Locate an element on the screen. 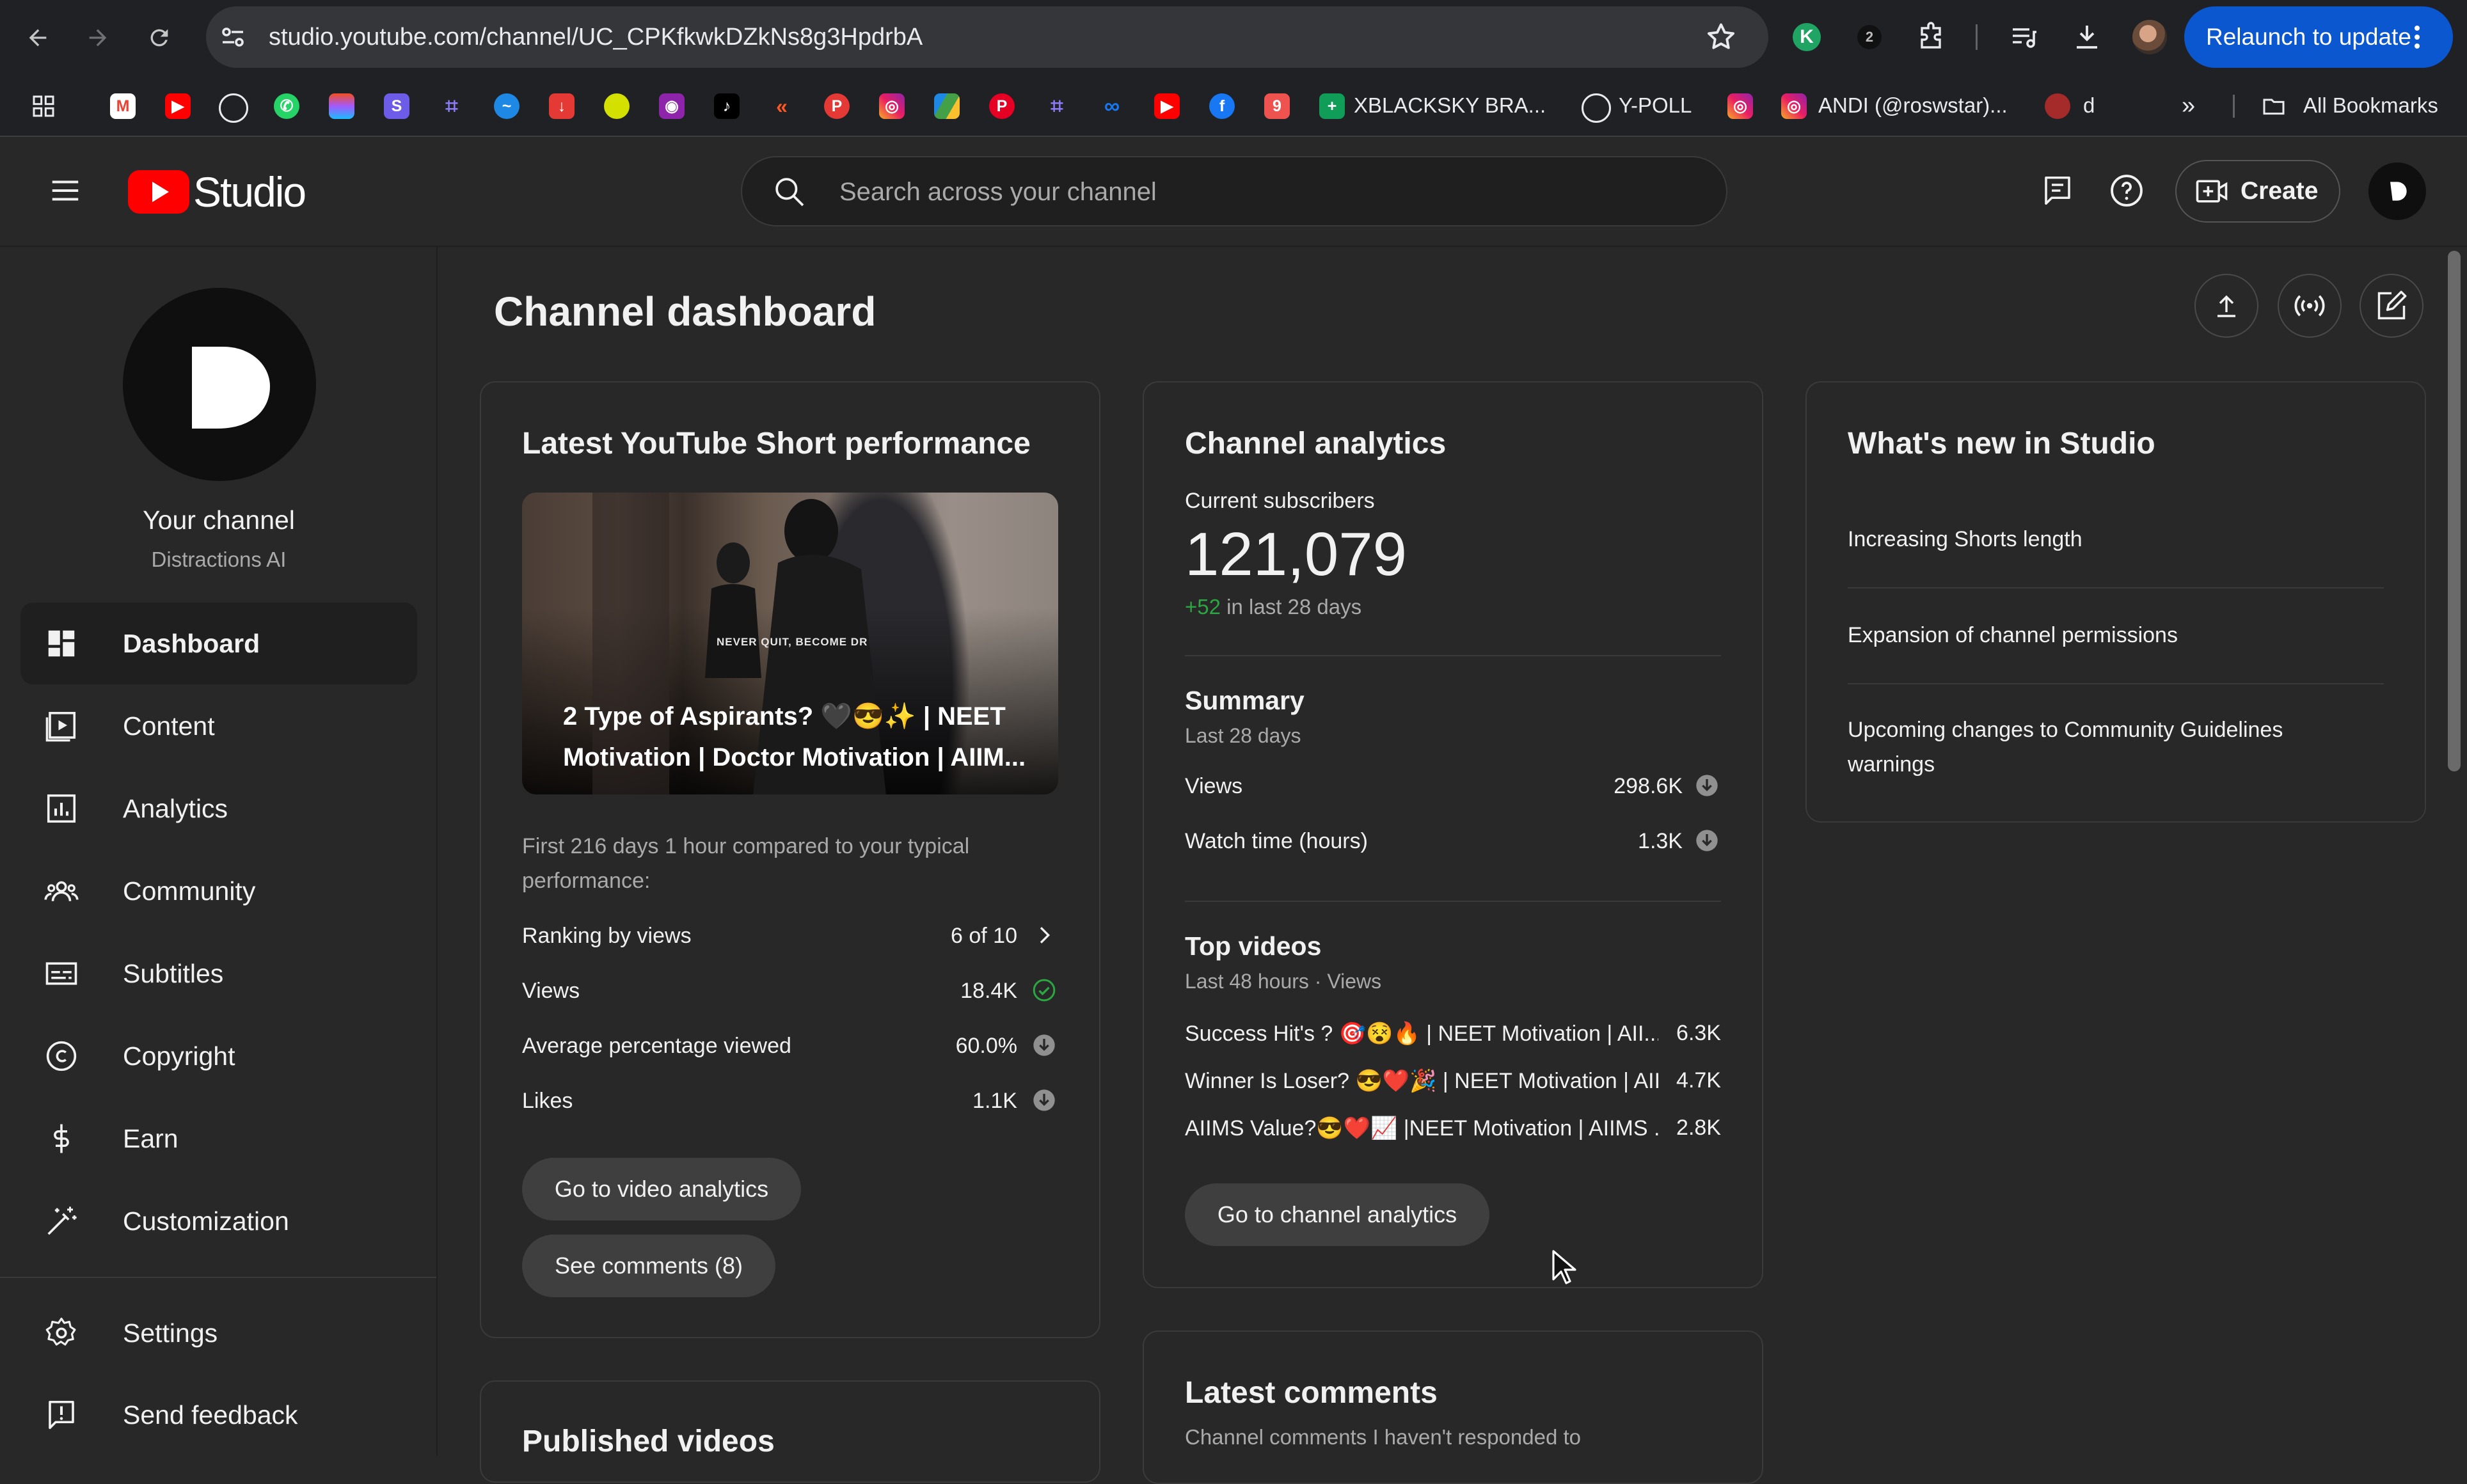 This screenshot has height=1484, width=2467. chatgpt-icon is located at coordinates (233, 108).